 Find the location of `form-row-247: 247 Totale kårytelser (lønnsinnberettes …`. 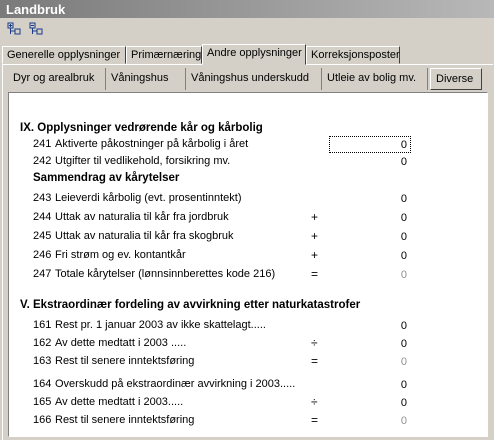

form-row-247: 247 Totale kårytelser (lønnsinnberettes … is located at coordinates (244, 275).